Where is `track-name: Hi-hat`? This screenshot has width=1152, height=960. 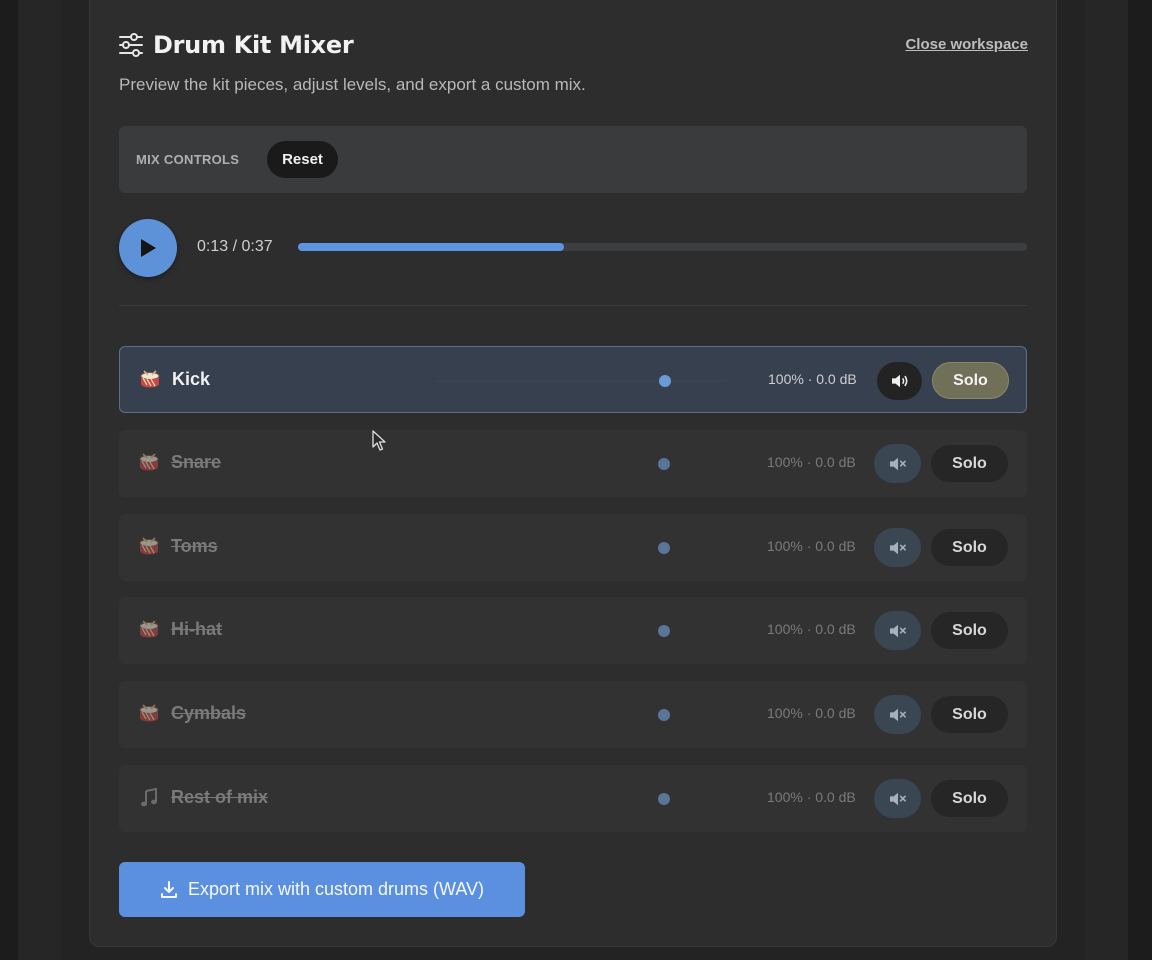 track-name: Hi-hat is located at coordinates (196, 629).